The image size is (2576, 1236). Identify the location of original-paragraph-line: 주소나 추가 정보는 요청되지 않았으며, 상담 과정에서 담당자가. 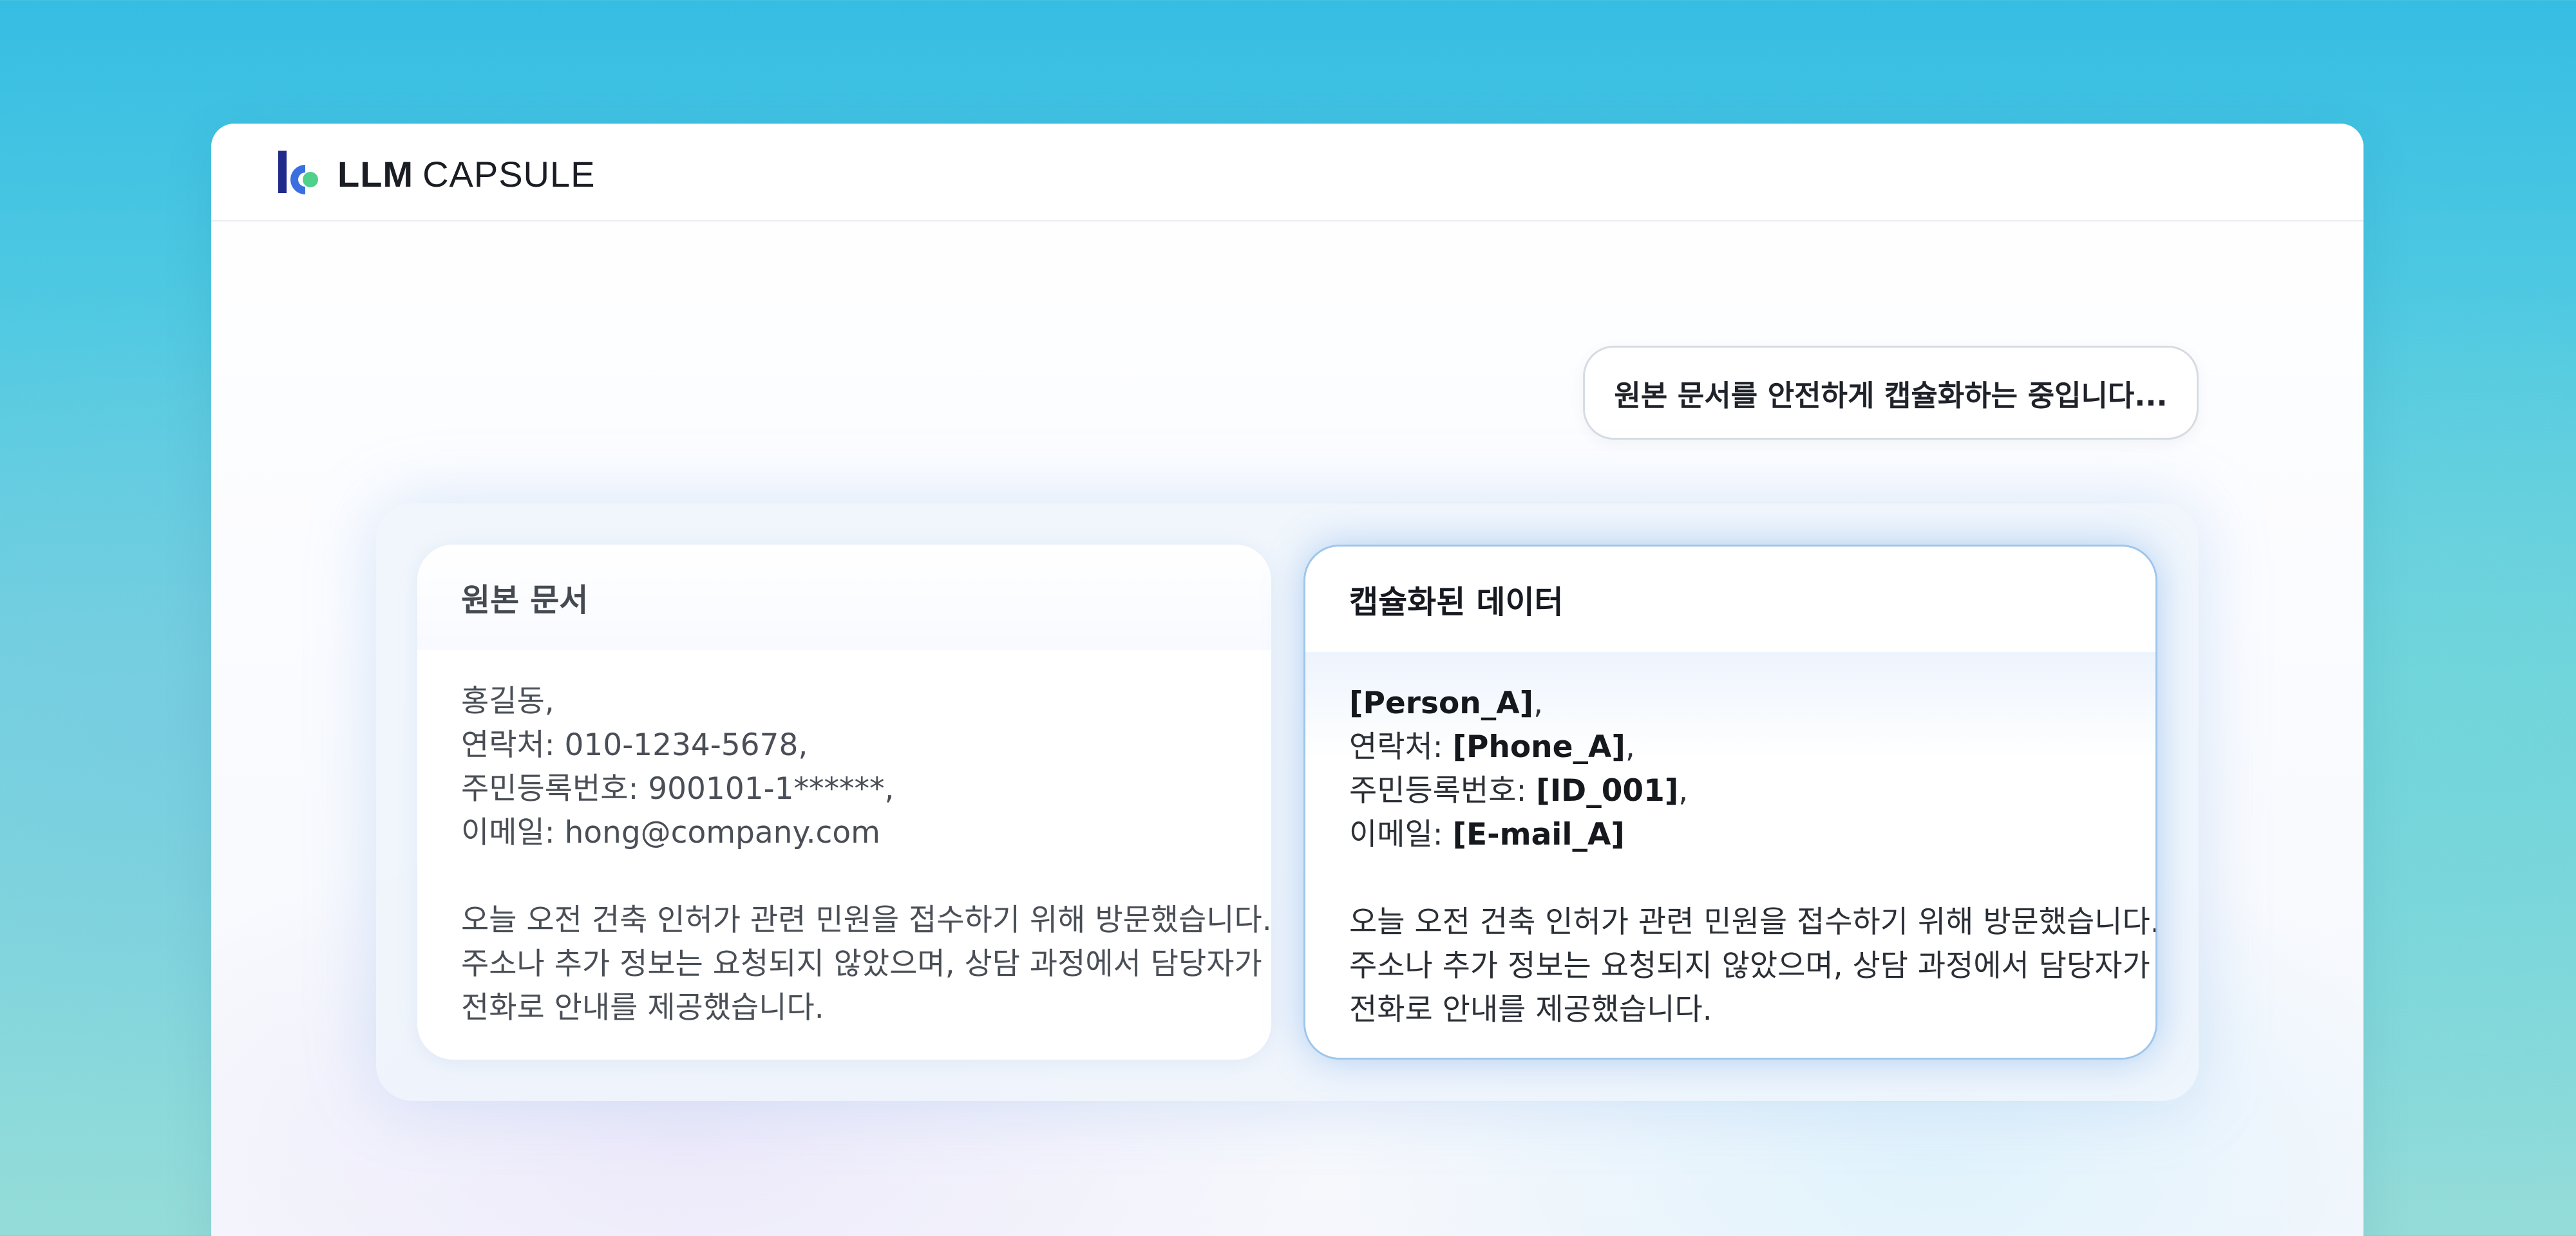
(861, 964).